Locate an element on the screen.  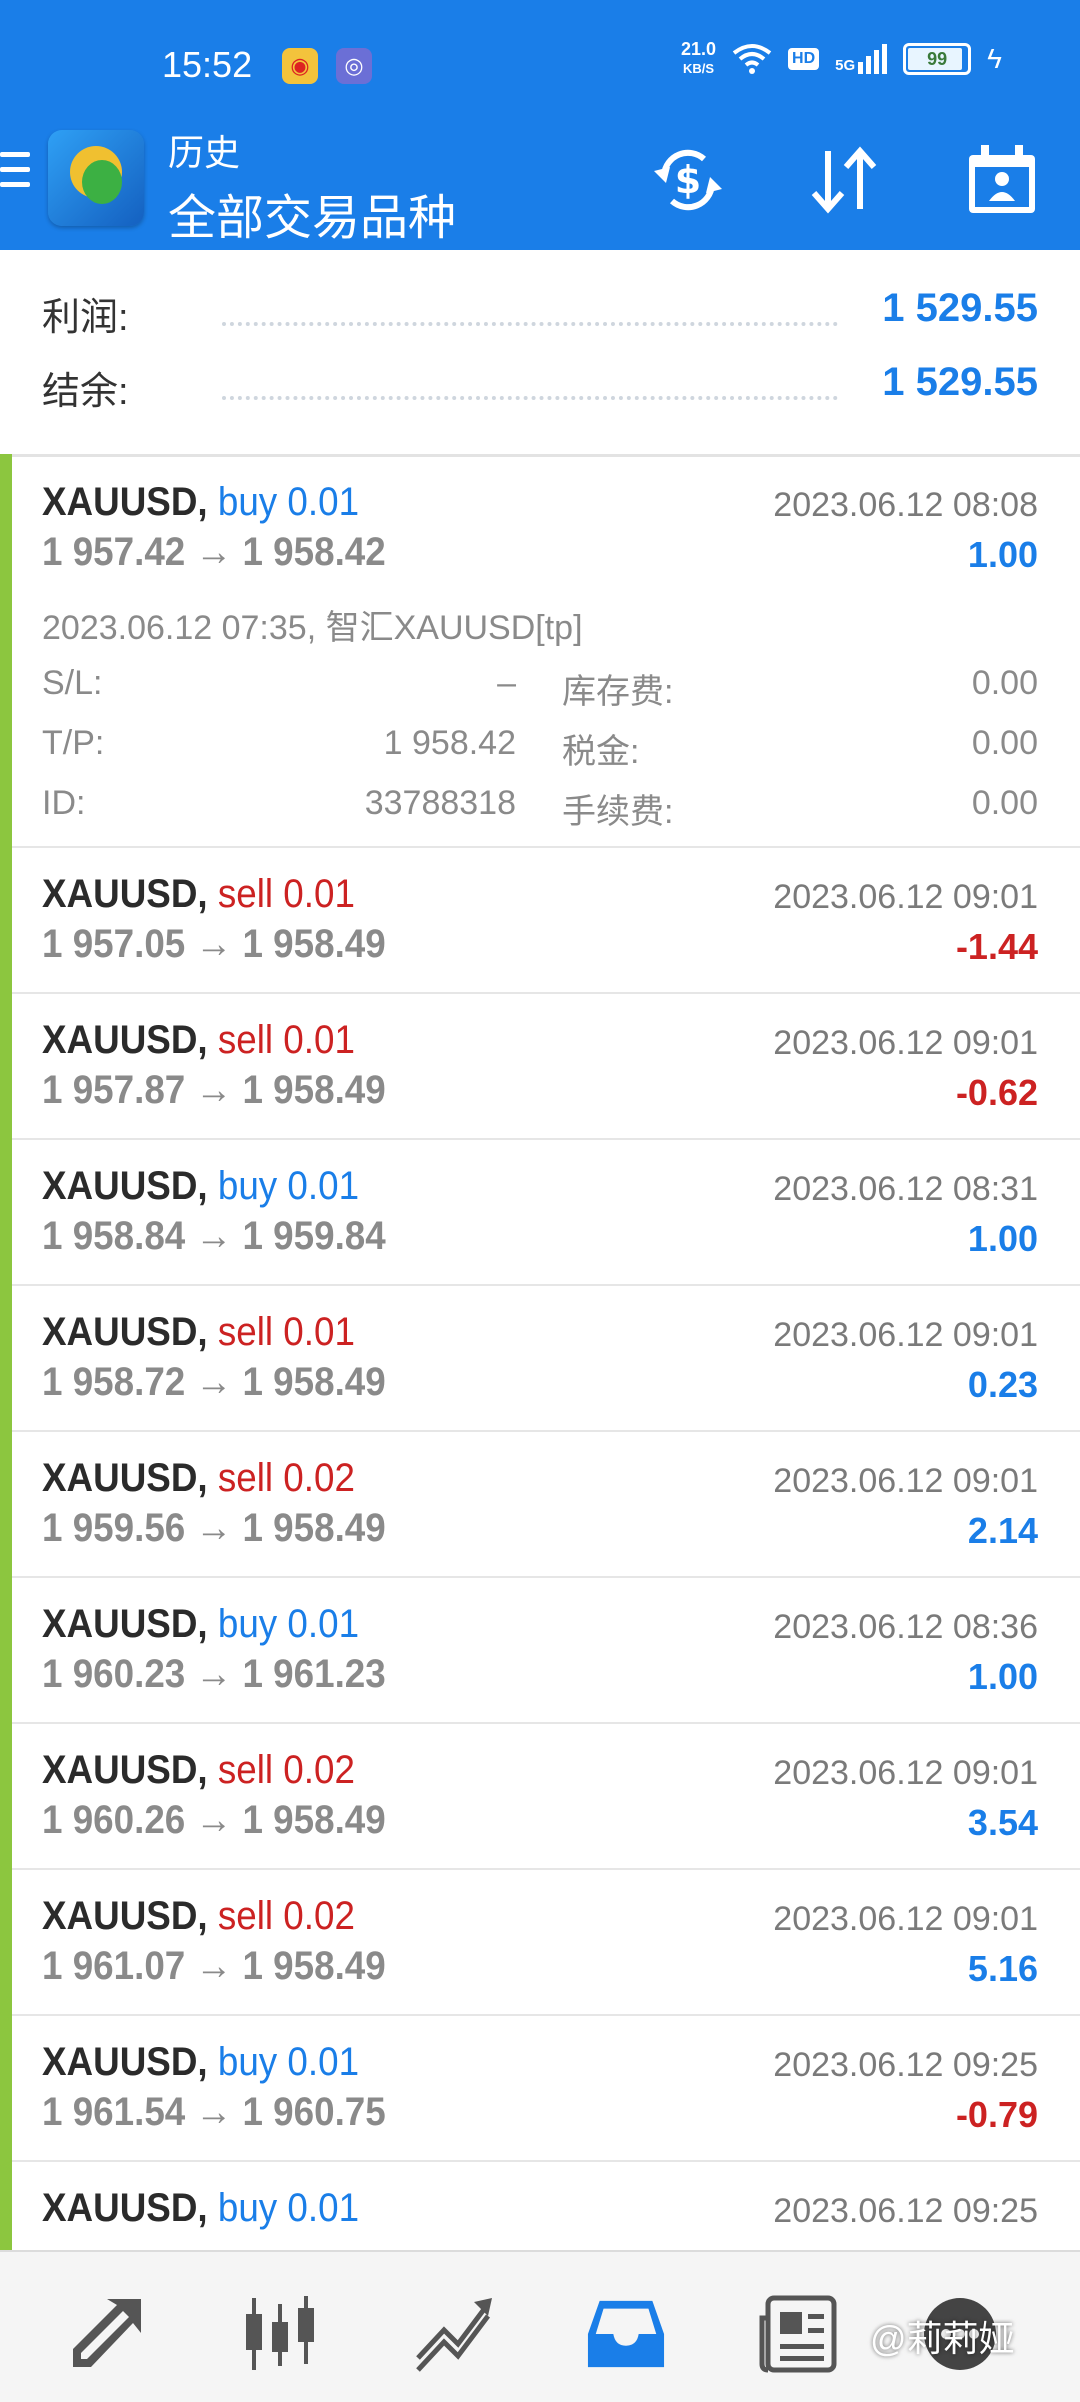
watermark: @莉莉娅 is located at coordinates (942, 2338).